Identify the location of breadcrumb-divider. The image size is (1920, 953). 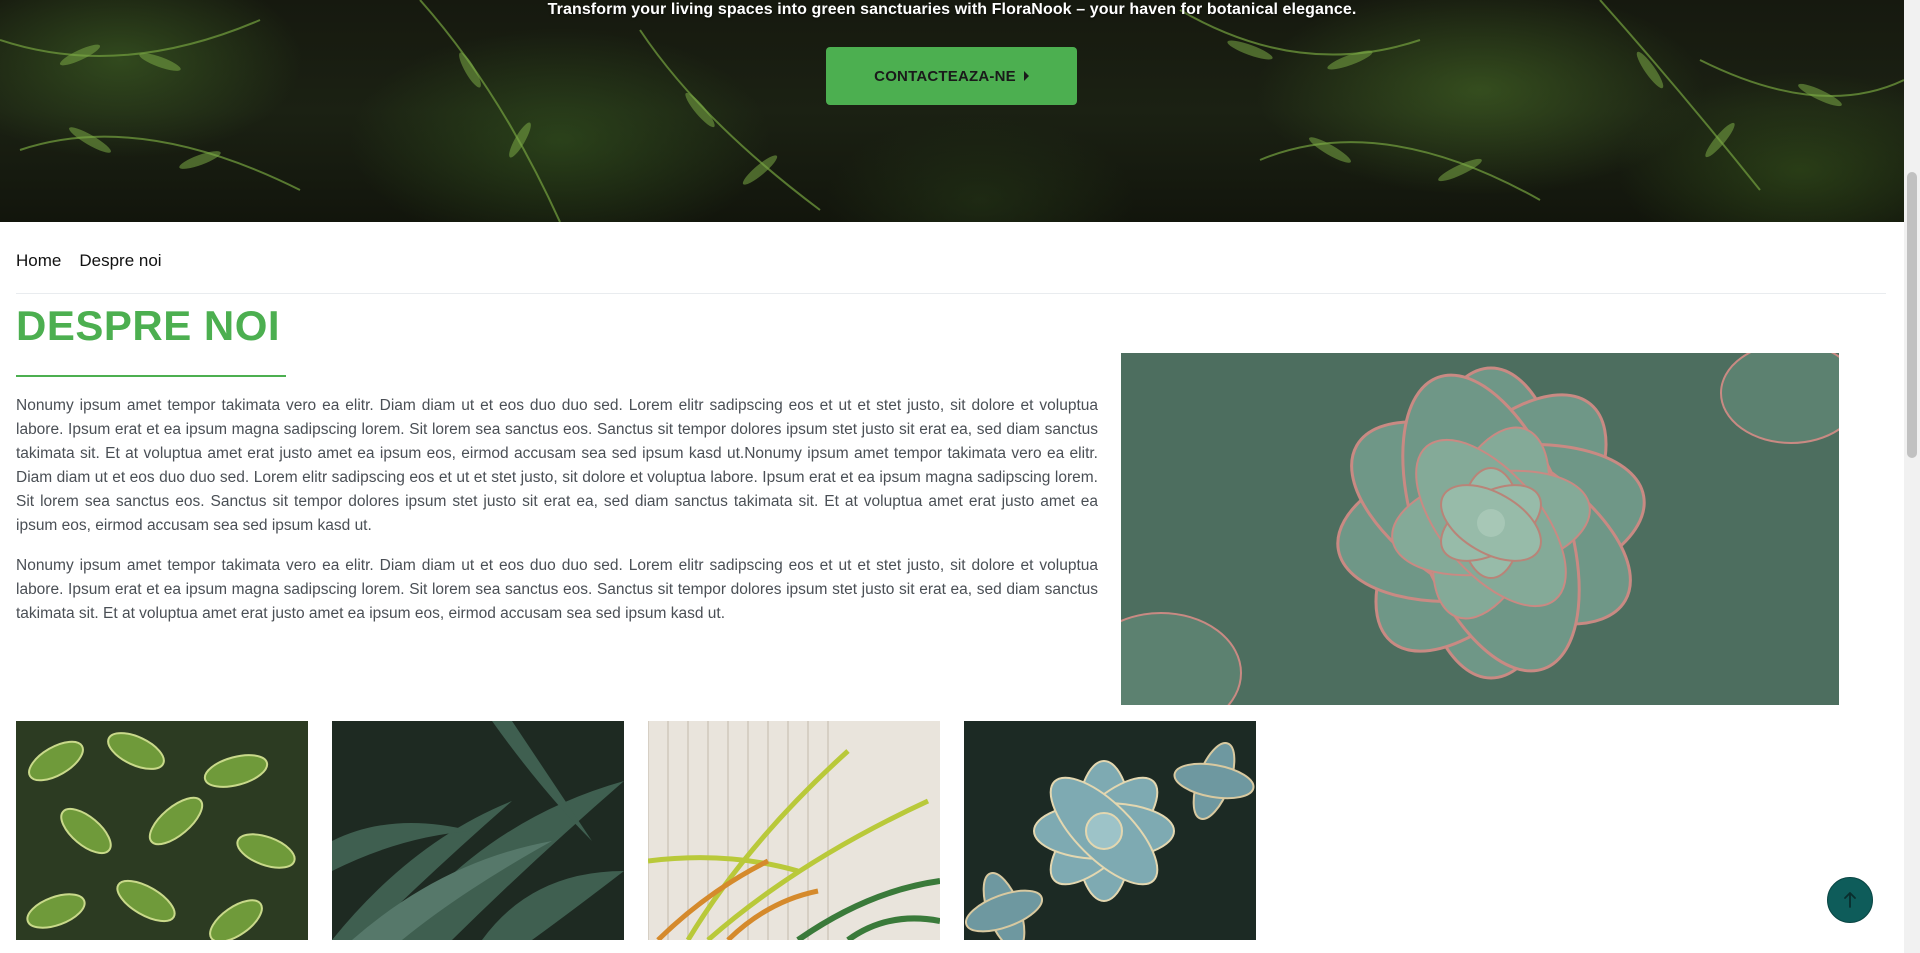
(951, 293).